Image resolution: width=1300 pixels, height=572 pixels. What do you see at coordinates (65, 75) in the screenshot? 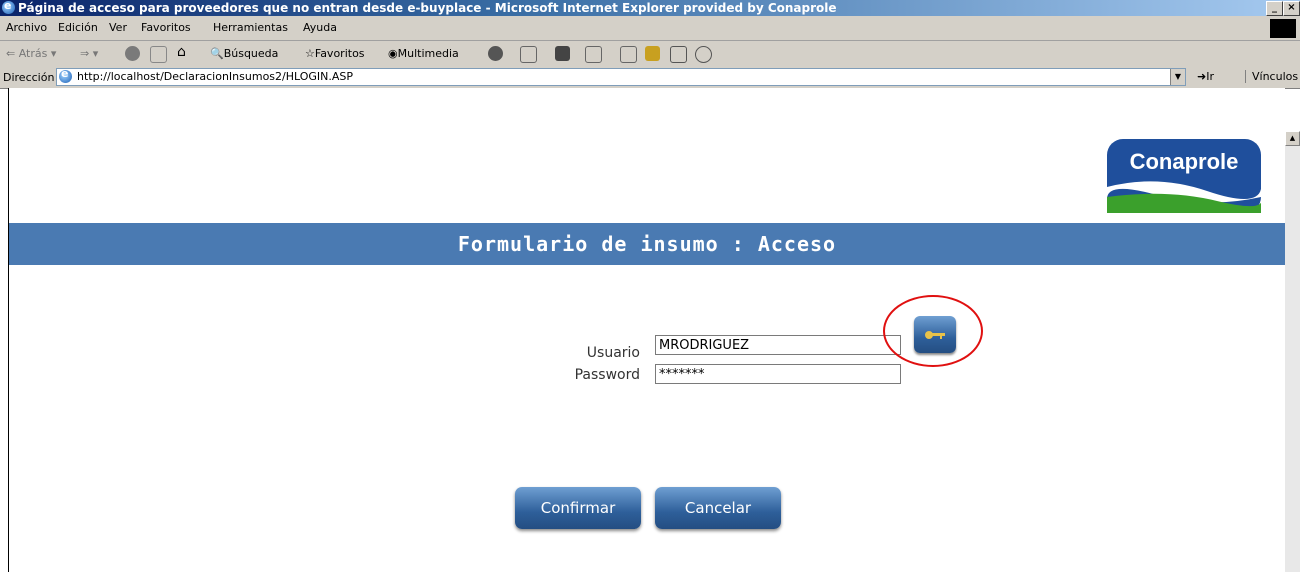
I see `page-icon` at bounding box center [65, 75].